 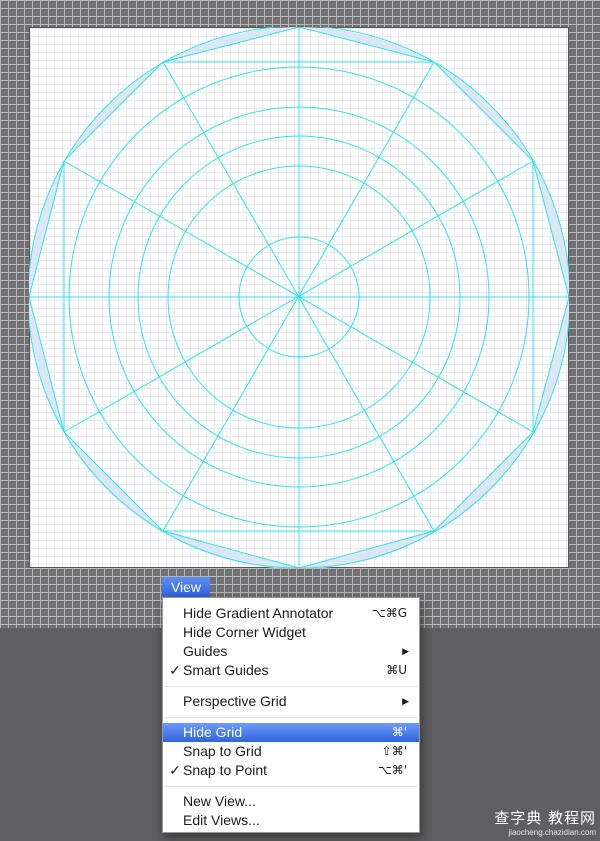 What do you see at coordinates (291, 751) in the screenshot?
I see `menu-item-snap-to-grid: Snap to Grid ⇧⌘'` at bounding box center [291, 751].